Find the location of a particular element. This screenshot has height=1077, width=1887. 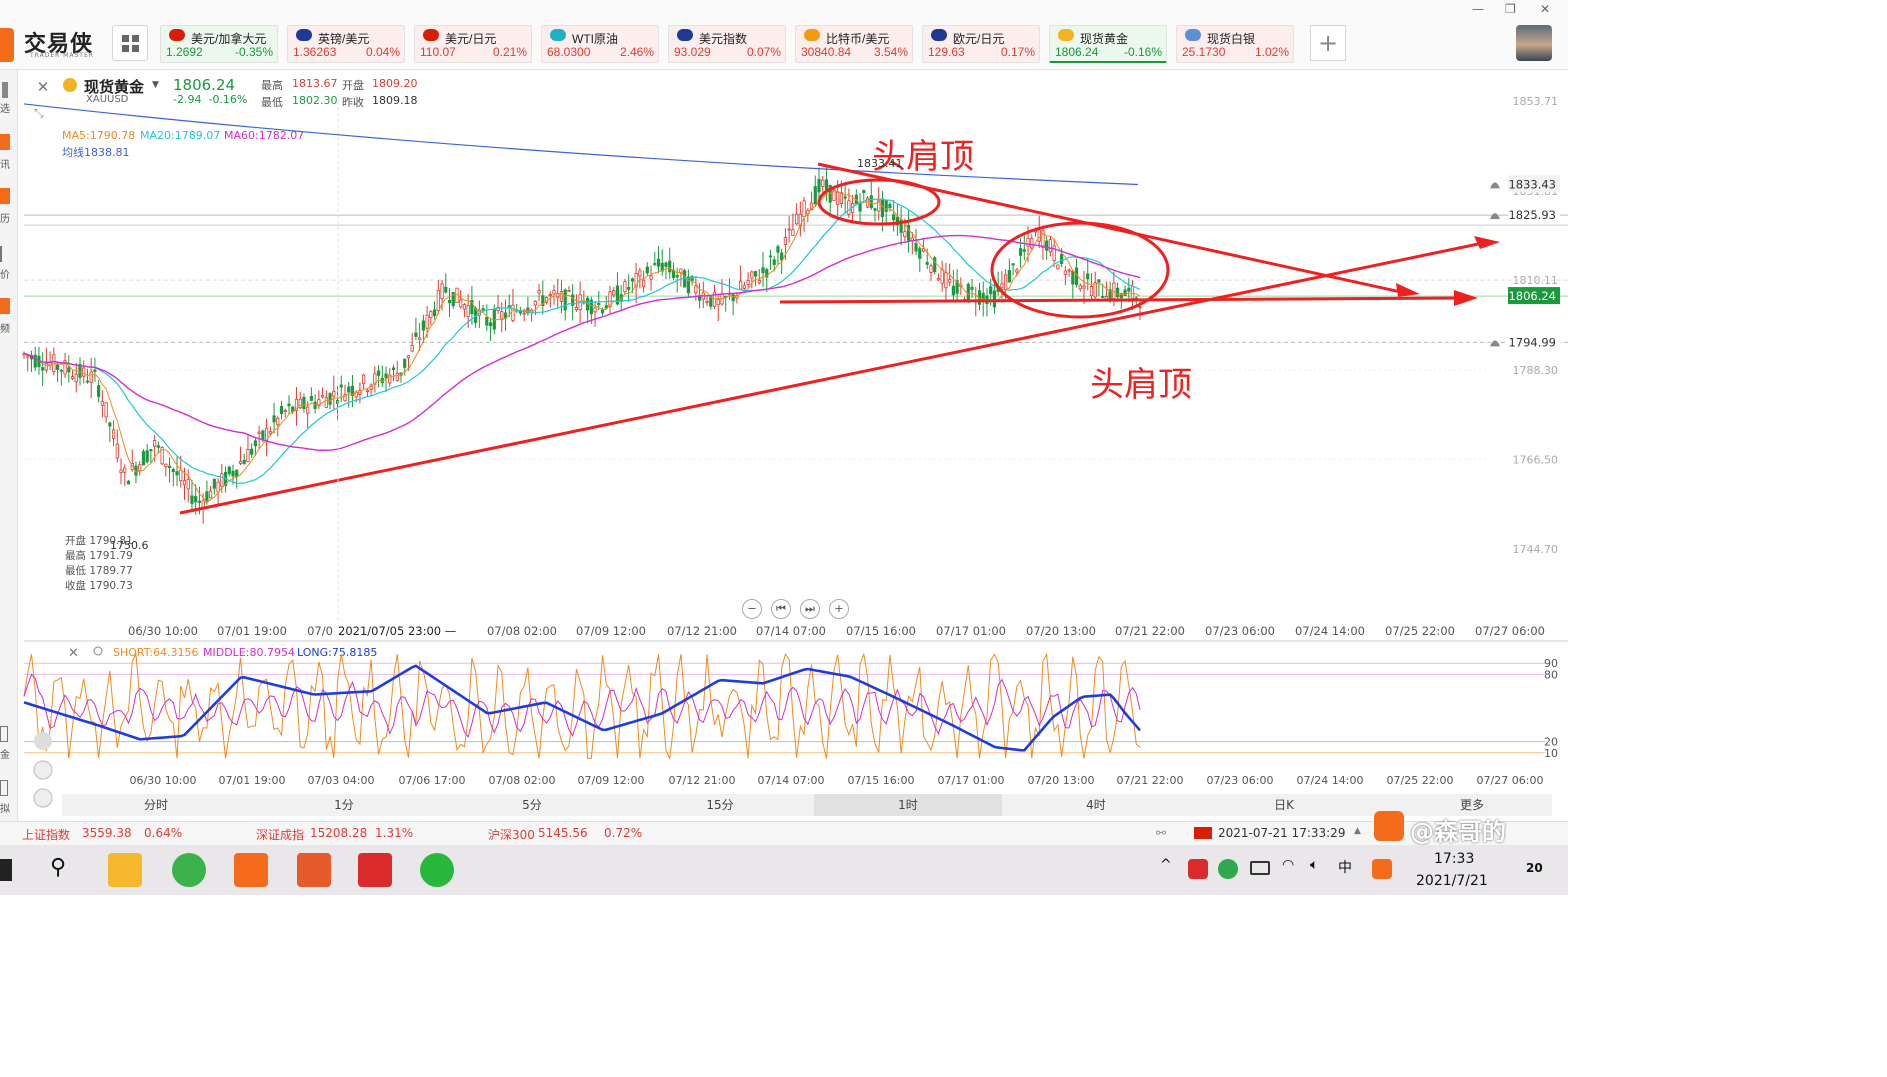

wps-tray-icon is located at coordinates (1198, 869).